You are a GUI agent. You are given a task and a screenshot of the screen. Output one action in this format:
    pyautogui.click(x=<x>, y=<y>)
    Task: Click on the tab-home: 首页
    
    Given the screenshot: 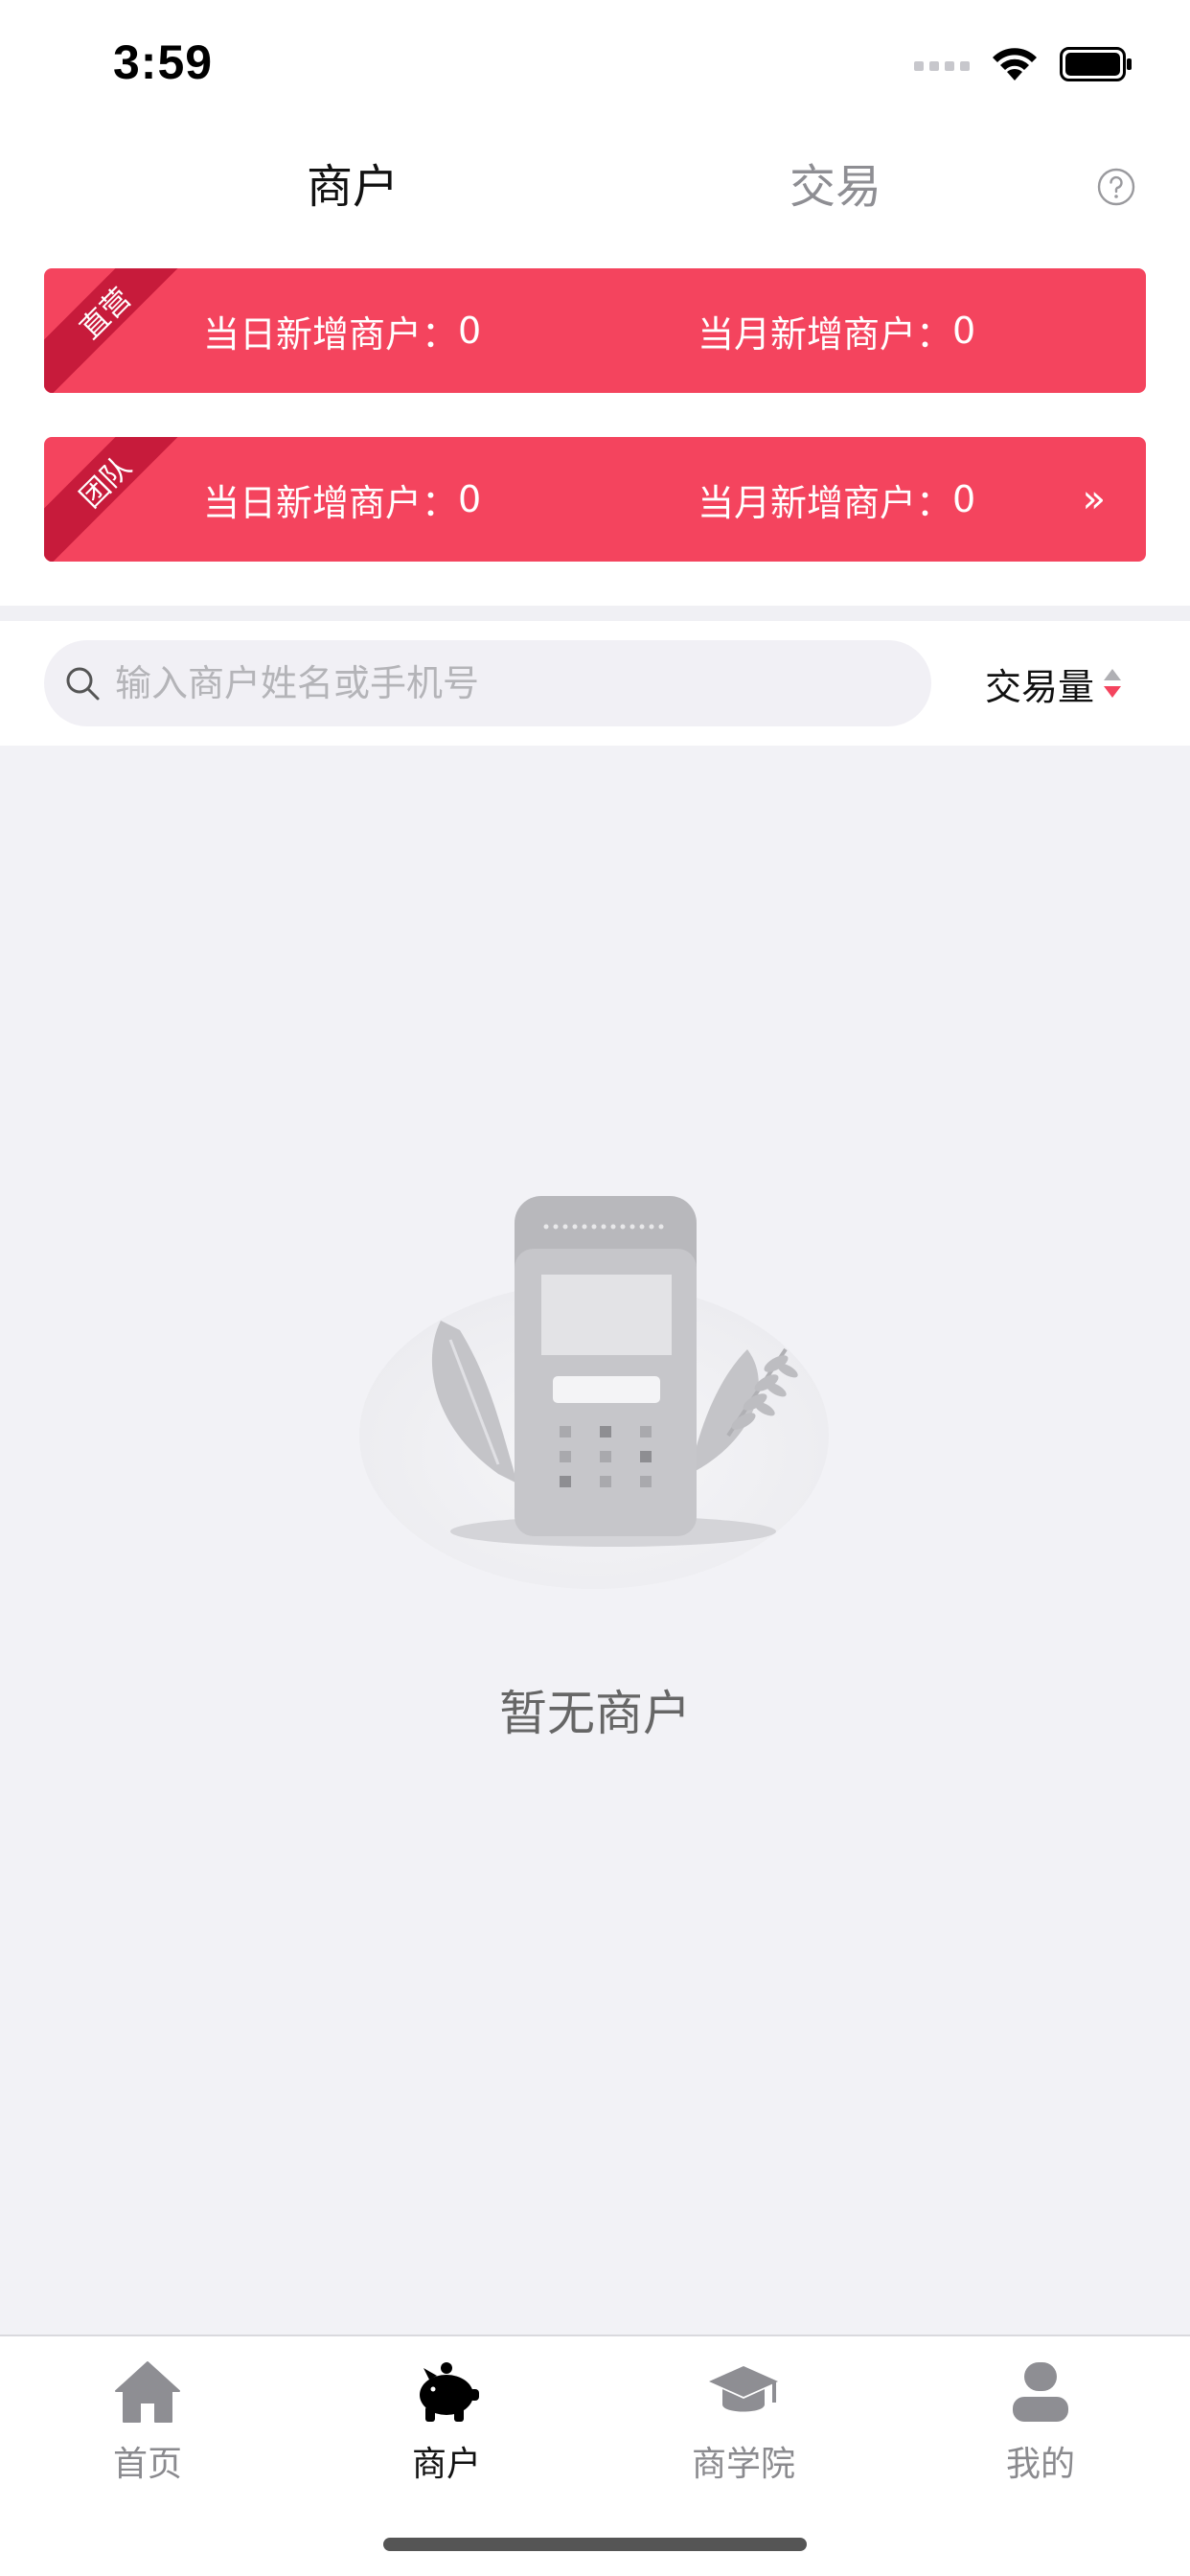 What is the action you would take?
    pyautogui.click(x=148, y=2420)
    